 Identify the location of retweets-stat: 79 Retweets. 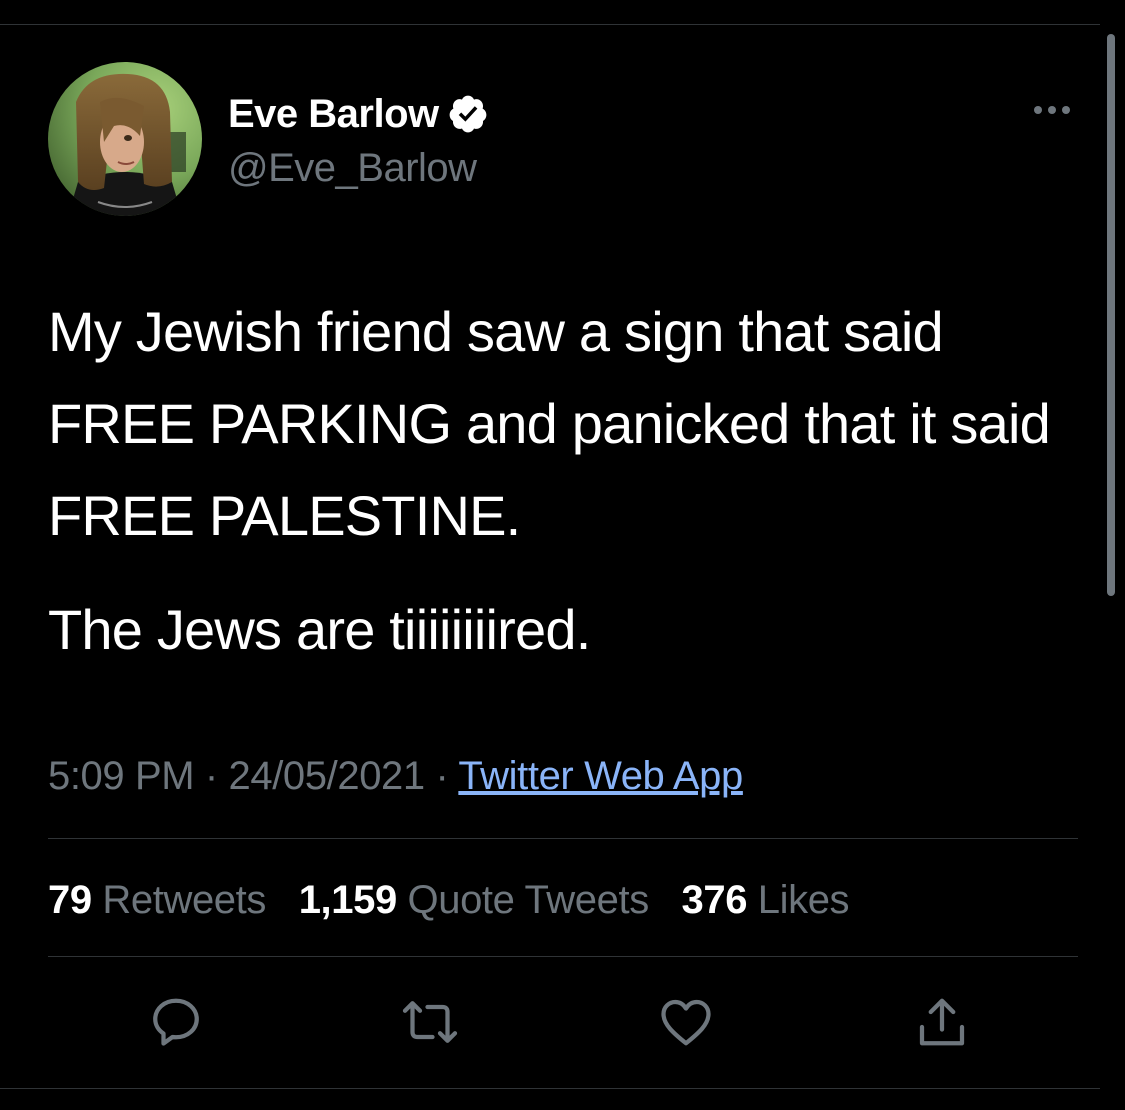
(157, 900).